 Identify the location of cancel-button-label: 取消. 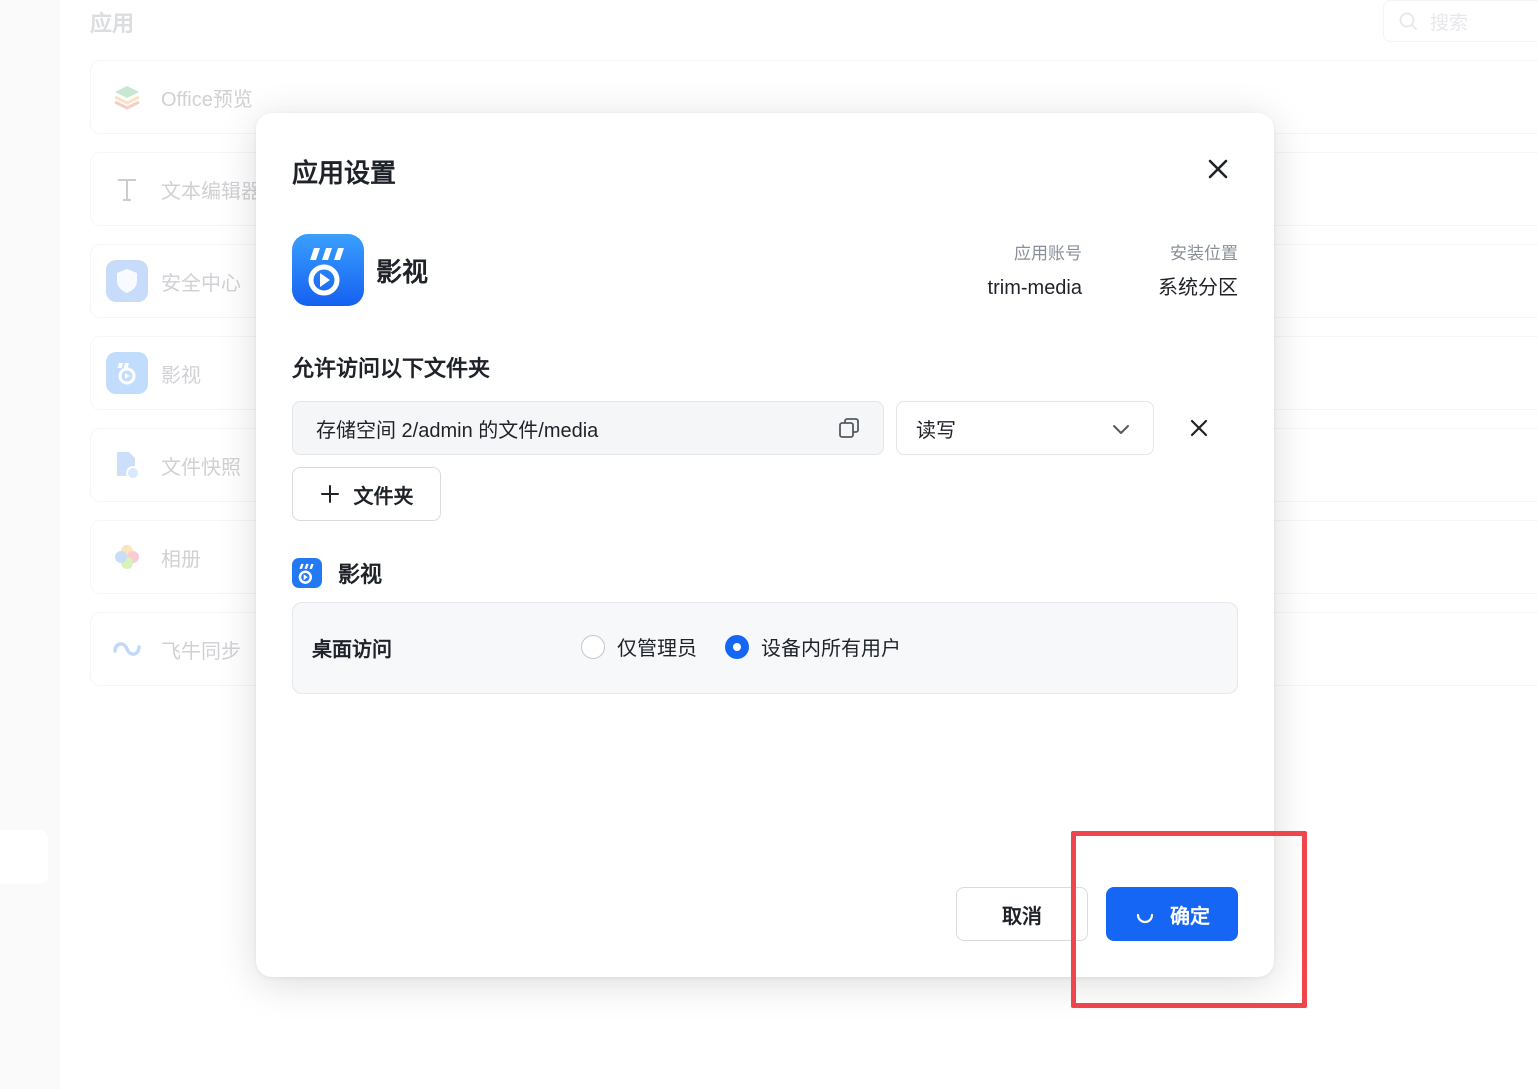
(1022, 916).